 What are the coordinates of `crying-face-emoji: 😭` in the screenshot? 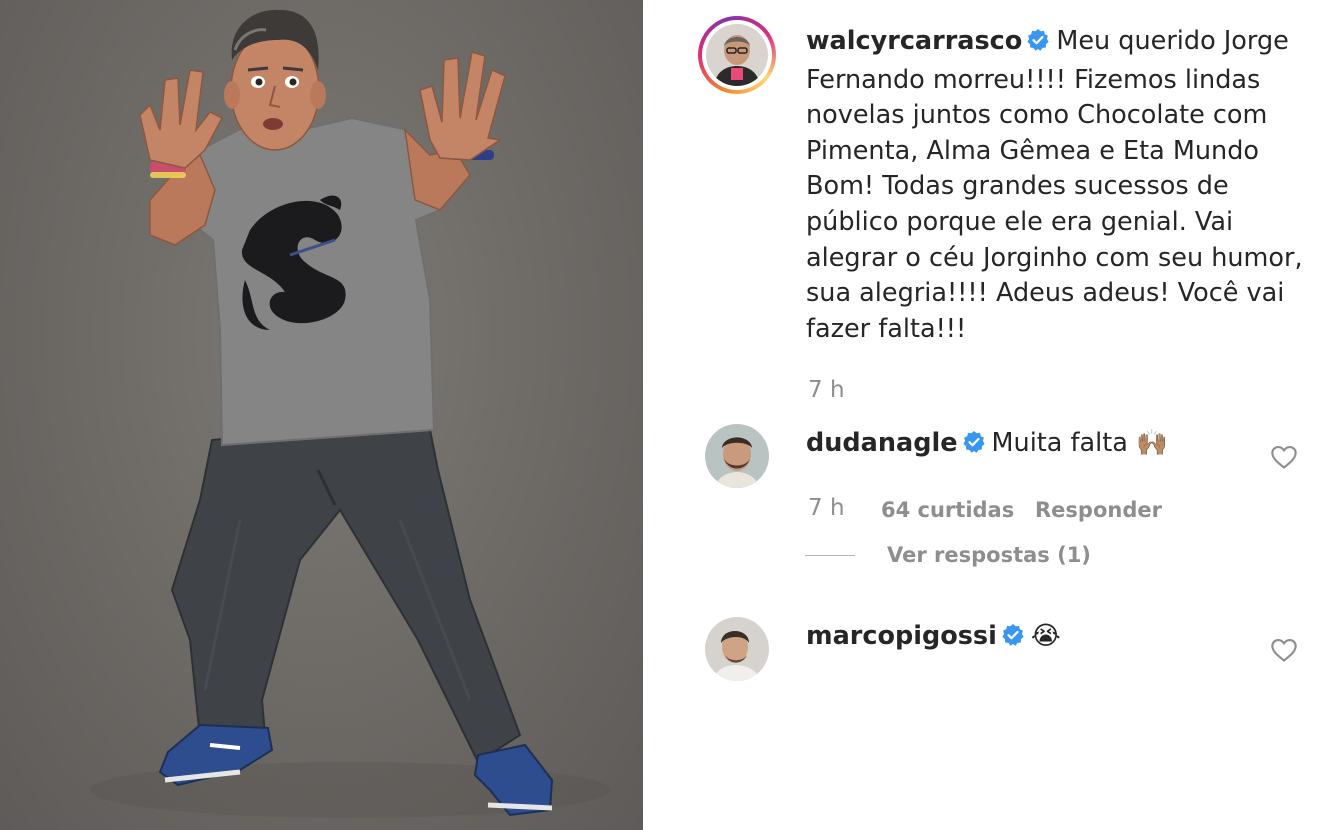 It's located at (1045, 636).